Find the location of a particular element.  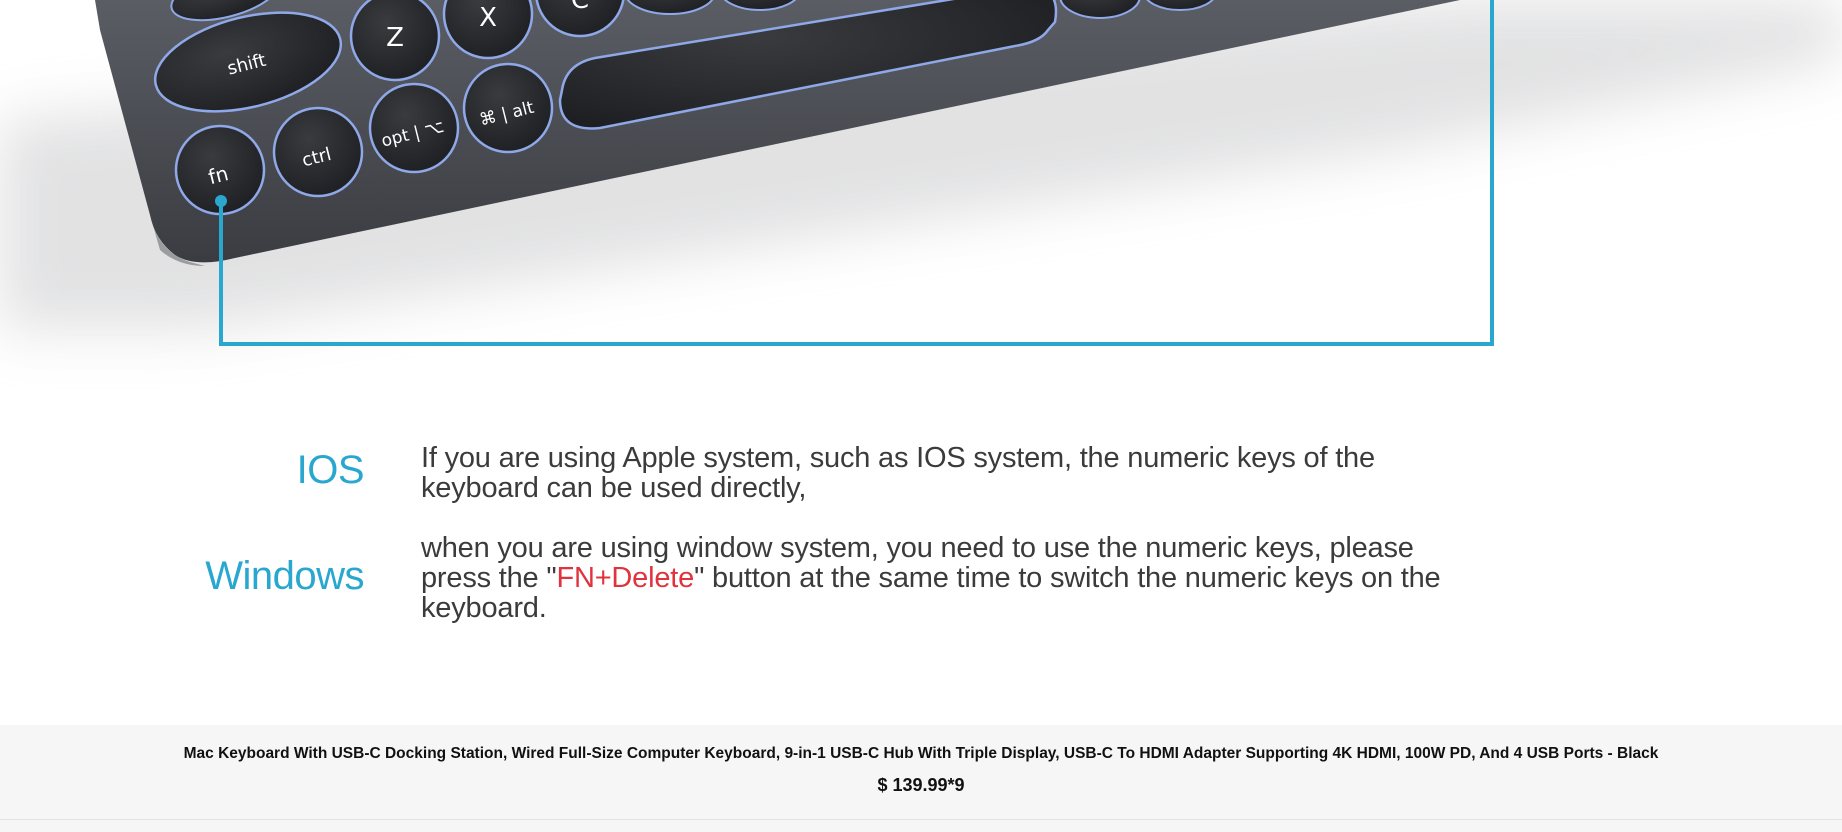

bottom-strip is located at coordinates (921, 826).